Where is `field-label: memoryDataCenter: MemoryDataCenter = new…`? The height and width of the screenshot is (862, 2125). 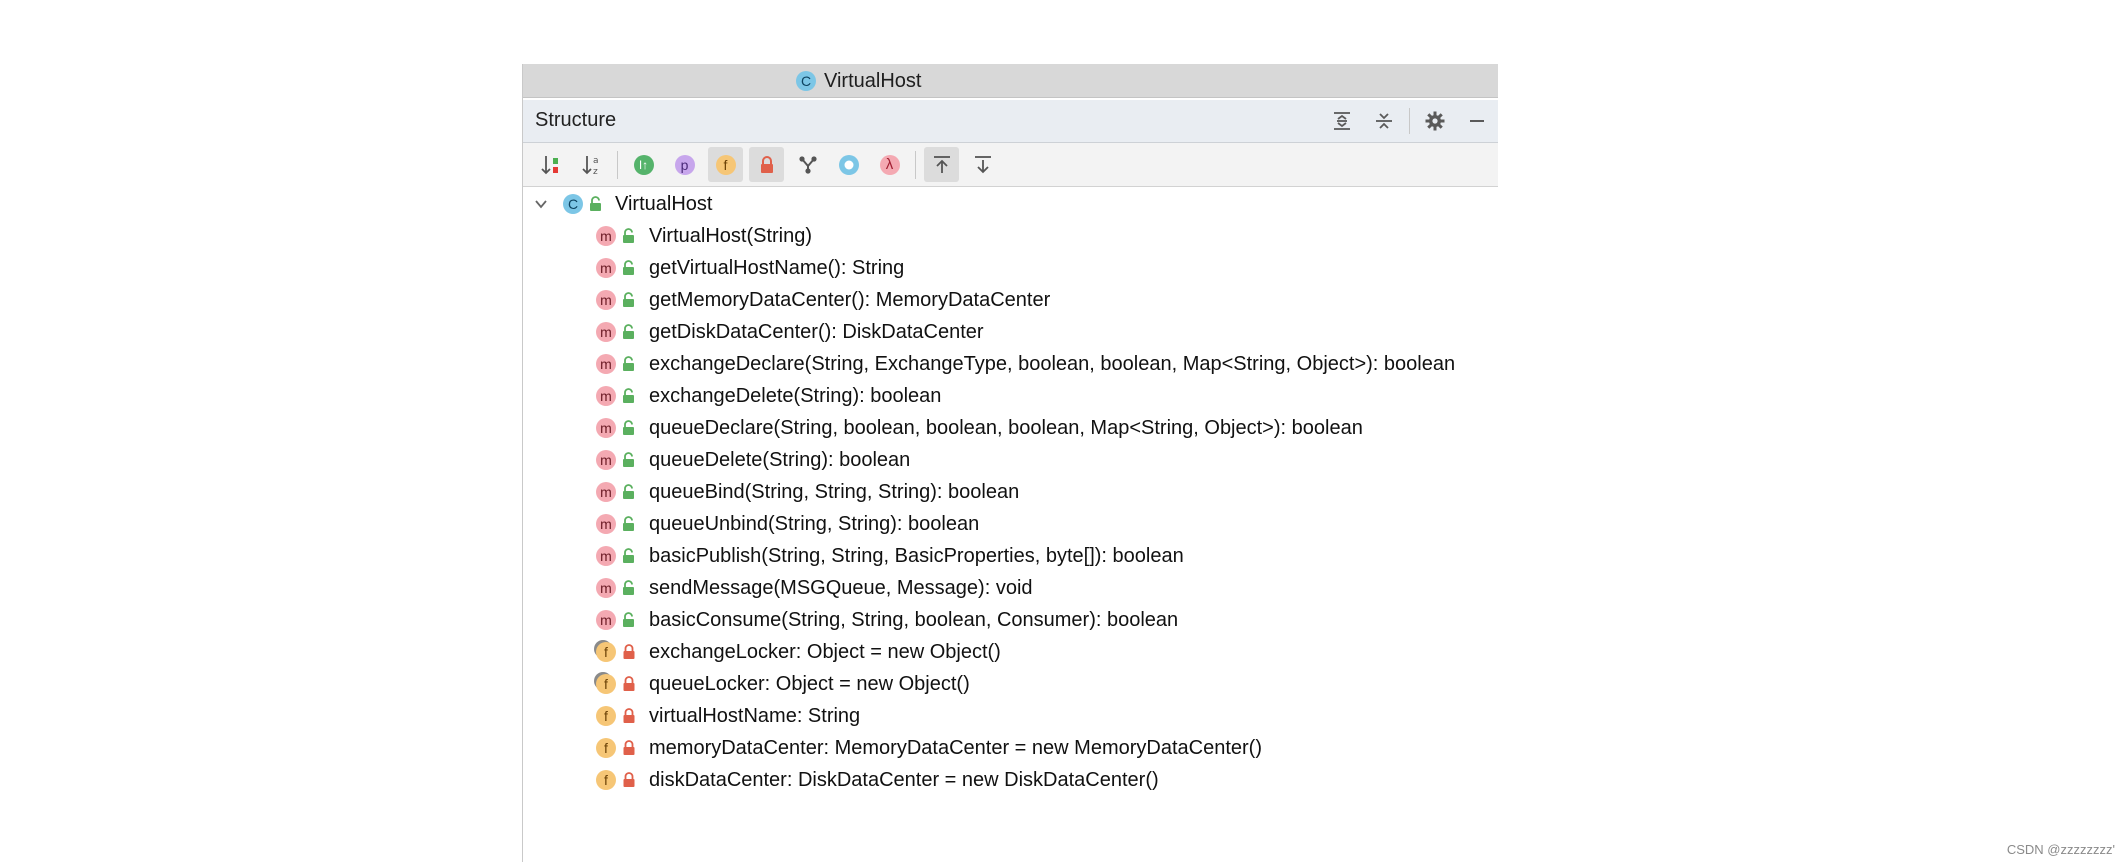 field-label: memoryDataCenter: MemoryDataCenter = new… is located at coordinates (955, 747).